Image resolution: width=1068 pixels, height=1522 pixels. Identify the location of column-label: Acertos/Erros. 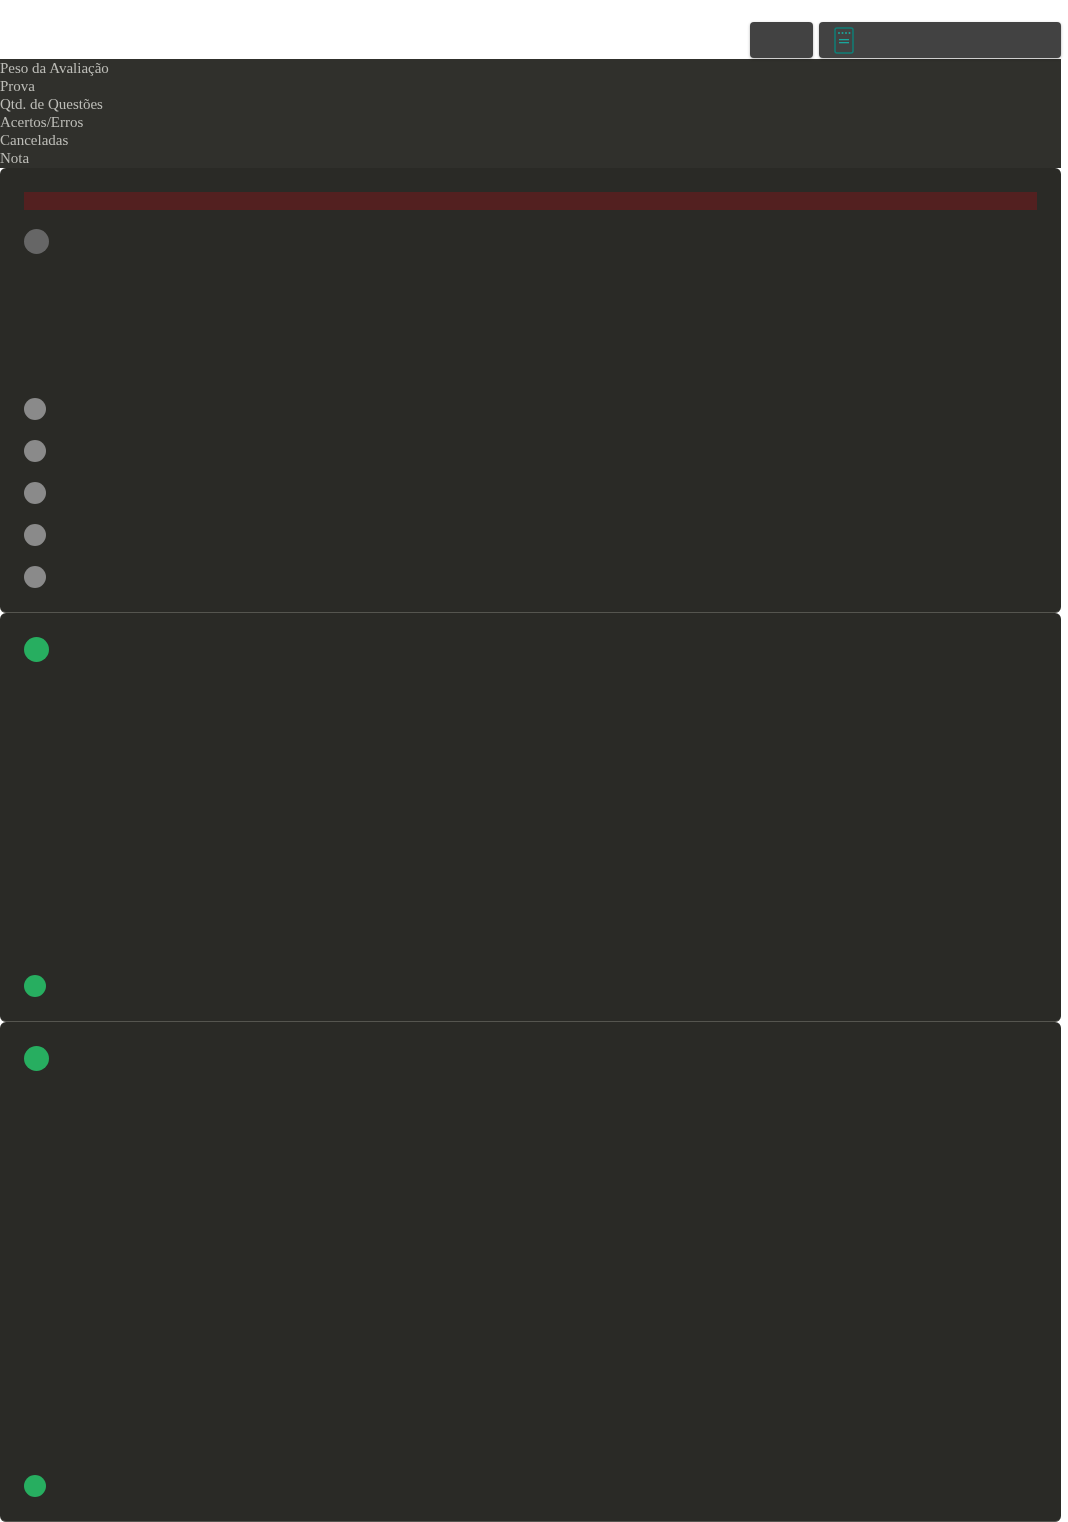
(42, 122).